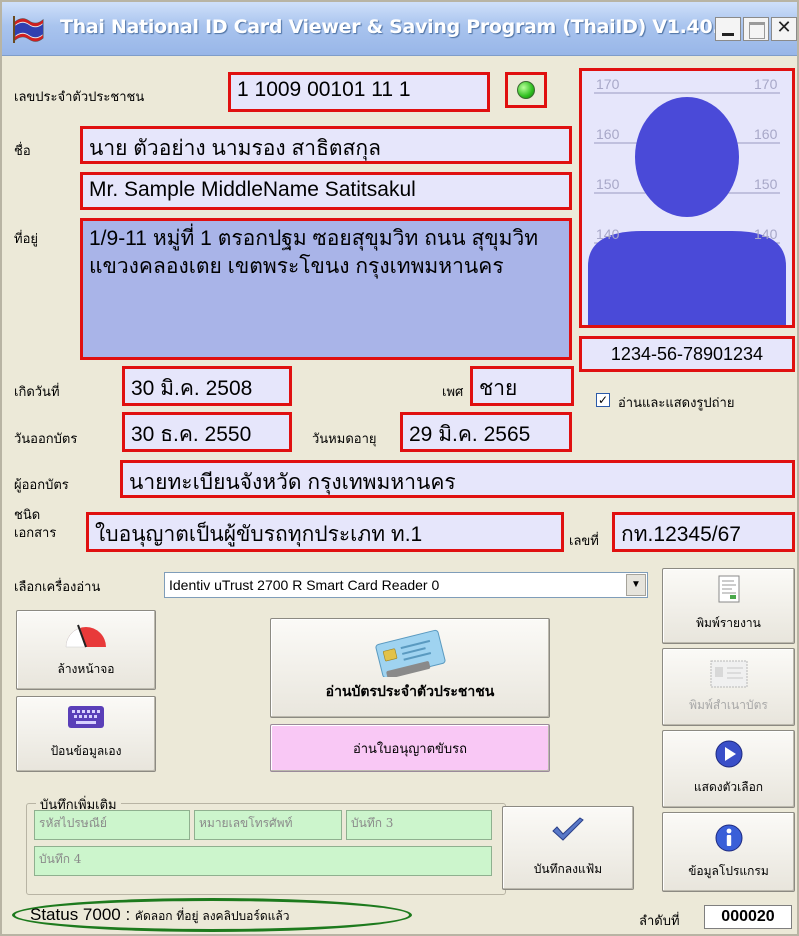 The width and height of the screenshot is (799, 936). Describe the element at coordinates (522, 386) in the screenshot. I see `sex-field: ชาย` at that location.